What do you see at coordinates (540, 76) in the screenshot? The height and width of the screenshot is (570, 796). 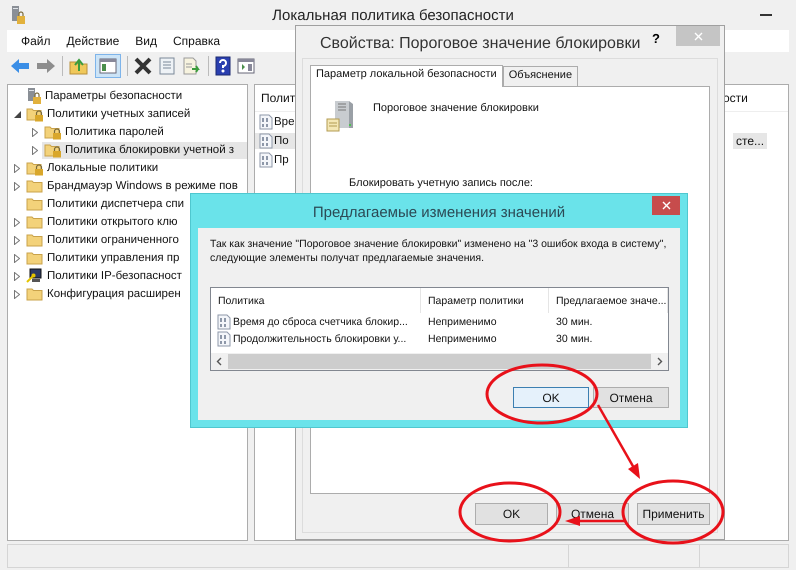 I see `tab: Объяснение` at bounding box center [540, 76].